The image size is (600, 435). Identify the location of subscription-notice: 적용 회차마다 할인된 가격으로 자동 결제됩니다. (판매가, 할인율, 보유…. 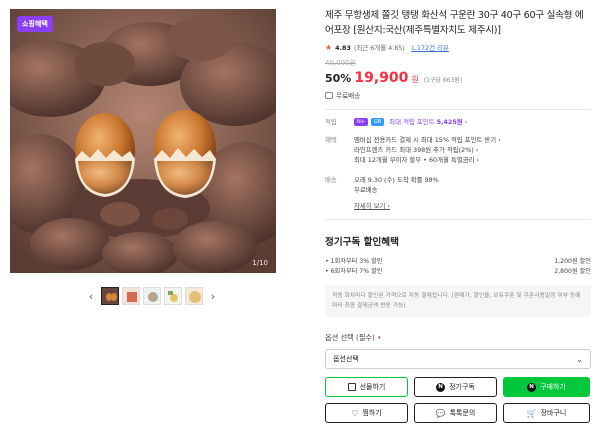
(458, 301).